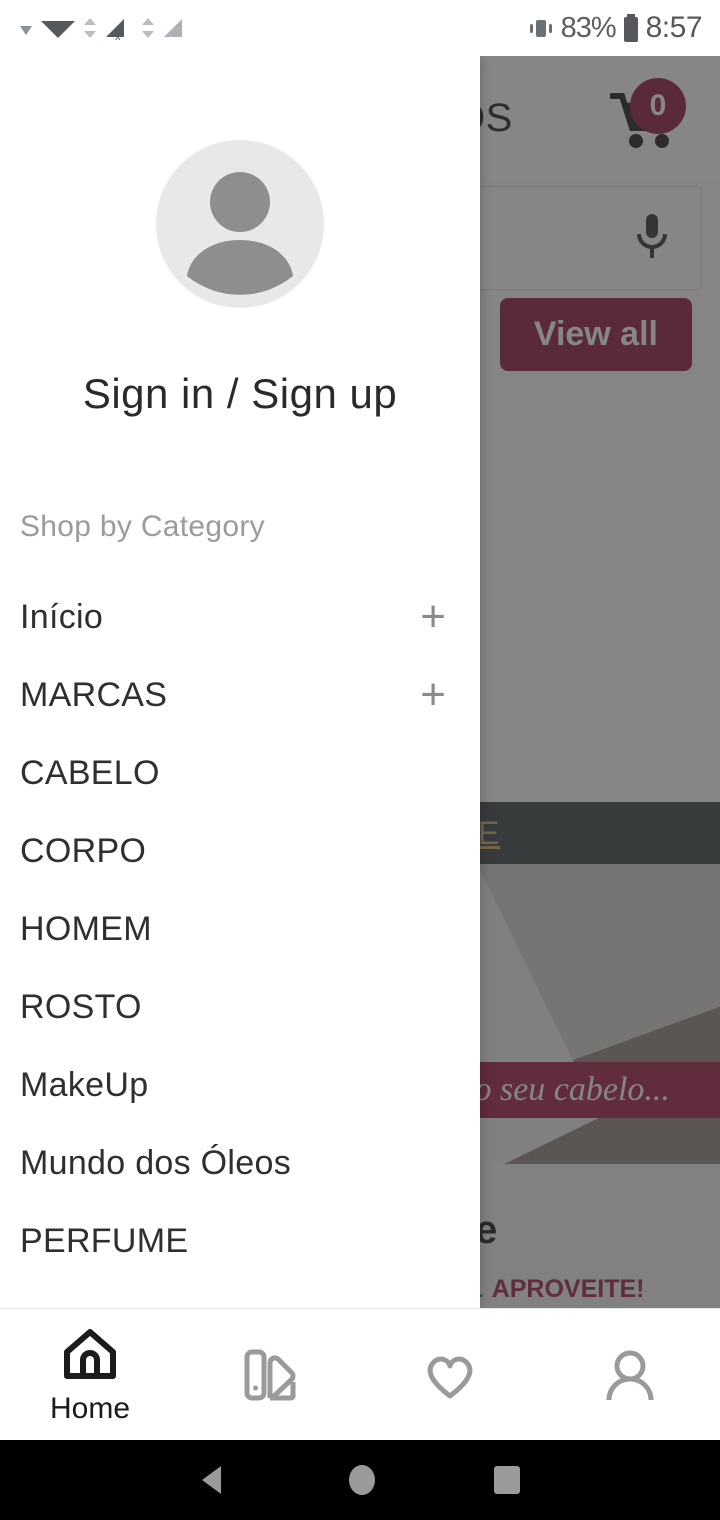  Describe the element at coordinates (507, 1480) in the screenshot. I see `recents-square-icon` at that location.